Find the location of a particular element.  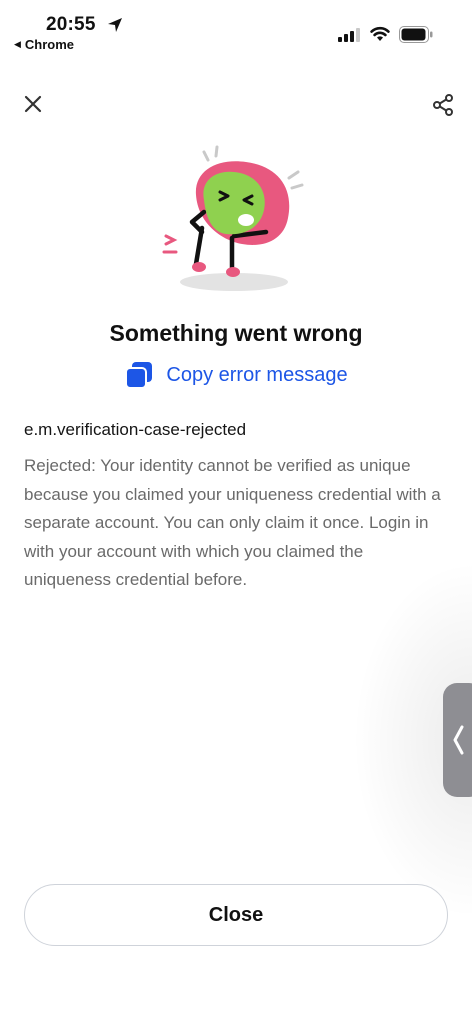

error-code: e.m.verification-case-rejected is located at coordinates (135, 429).